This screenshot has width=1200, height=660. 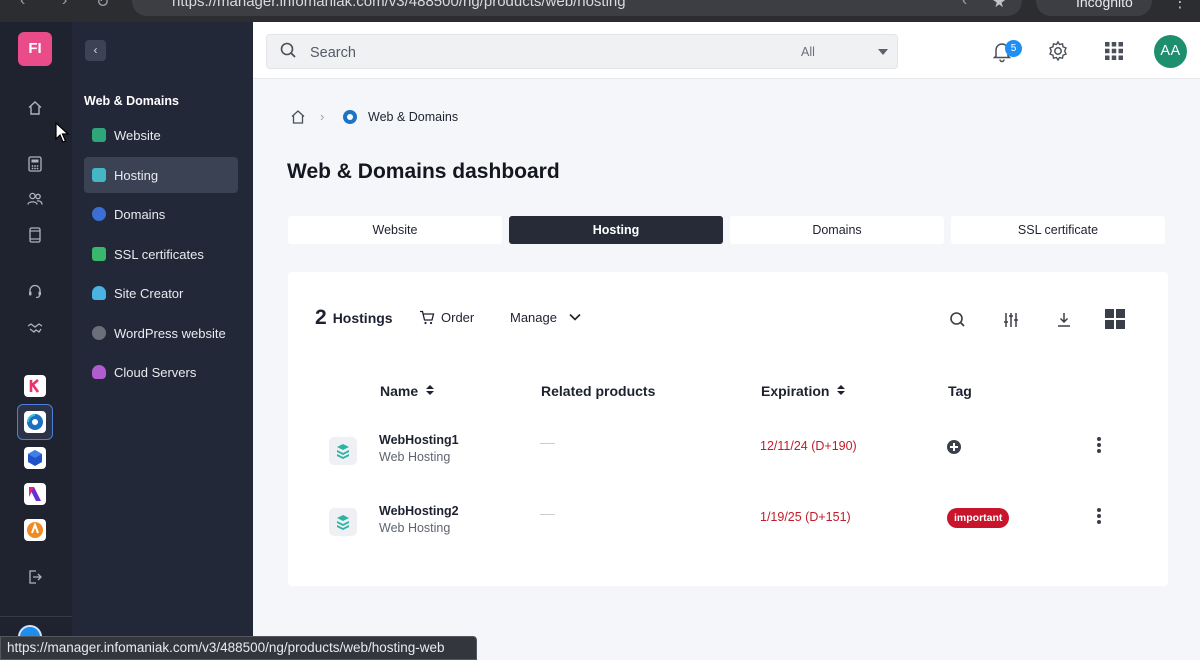 I want to click on apps-grid-icon, so click(x=1114, y=51).